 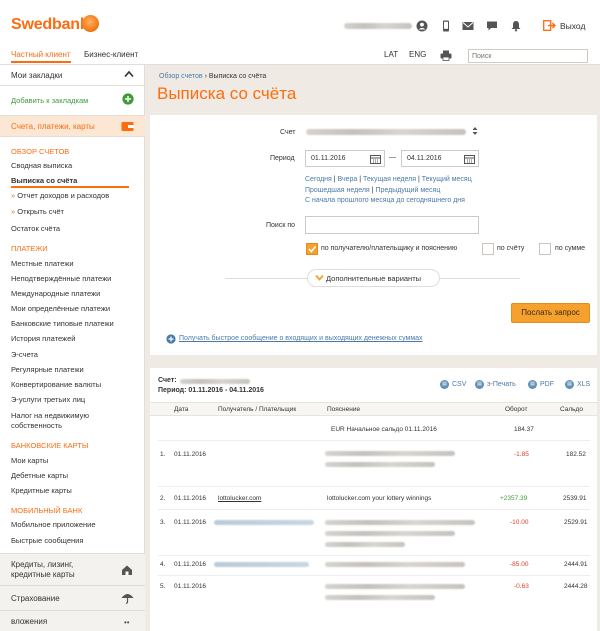 What do you see at coordinates (41, 165) in the screenshot?
I see `sidebar-item-summary-statement: Сводная выписка` at bounding box center [41, 165].